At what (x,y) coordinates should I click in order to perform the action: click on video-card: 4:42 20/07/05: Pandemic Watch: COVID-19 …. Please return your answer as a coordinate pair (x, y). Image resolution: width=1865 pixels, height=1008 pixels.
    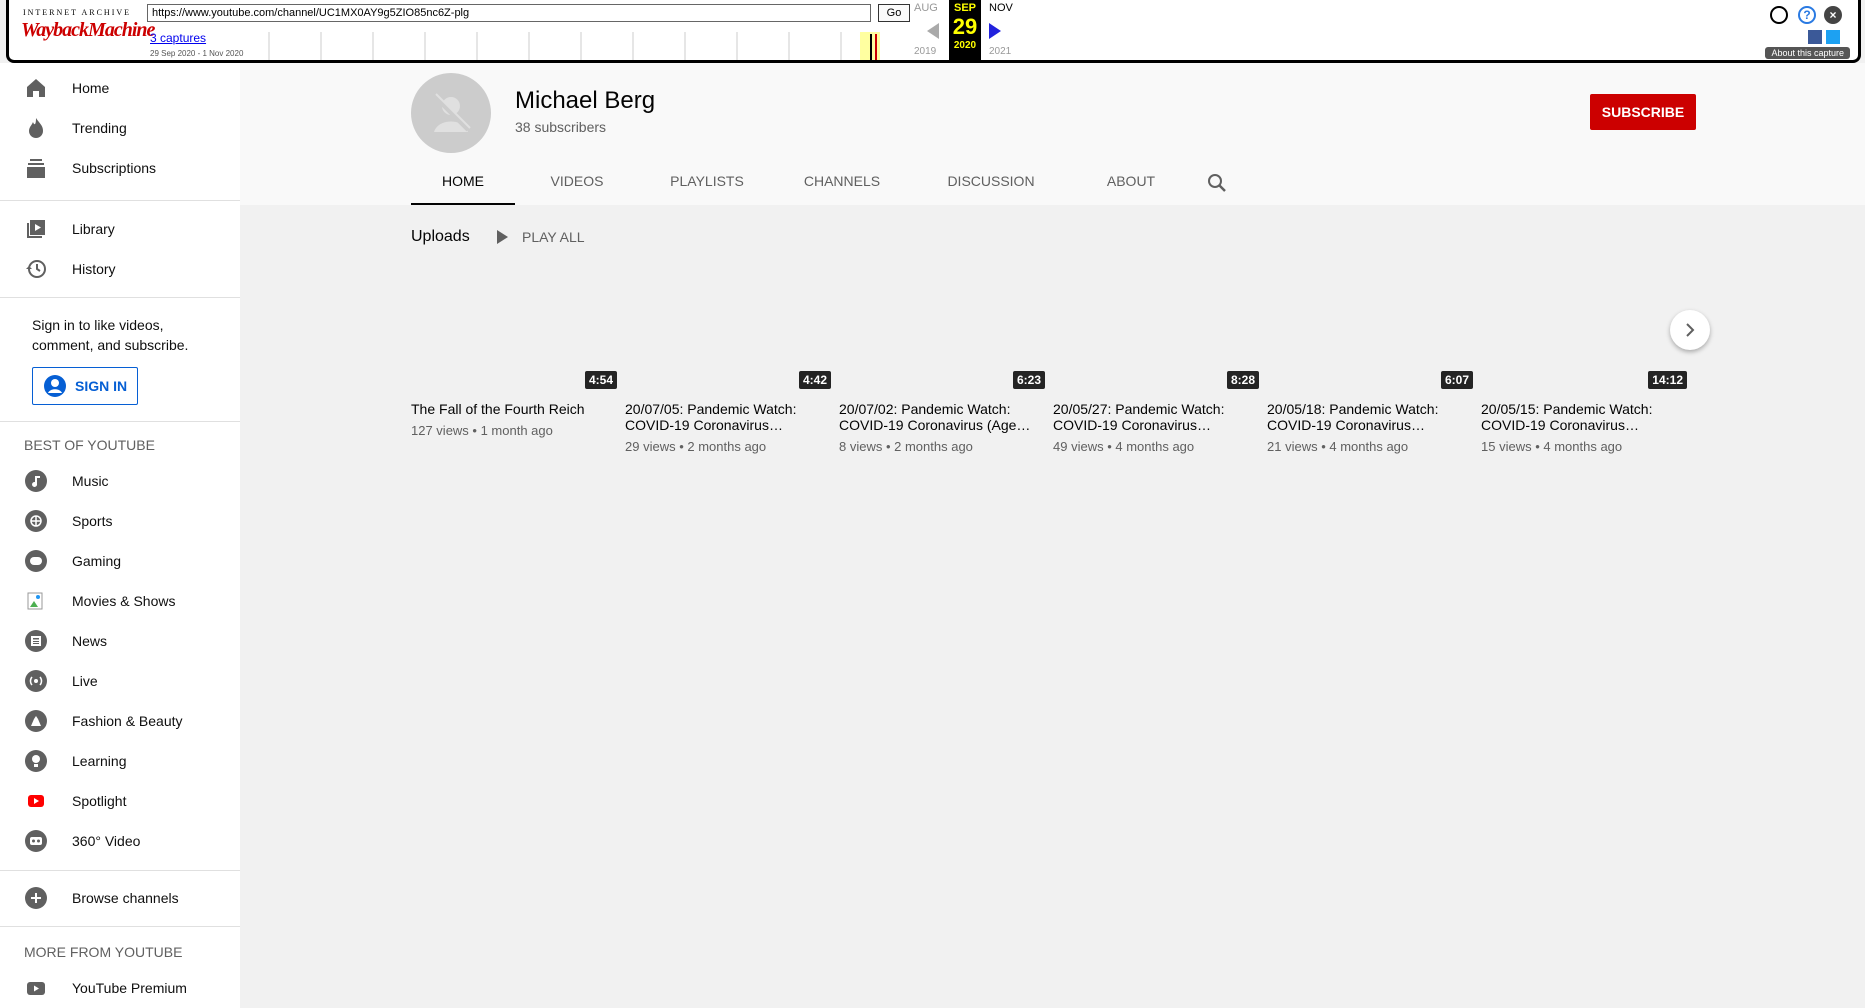
    Looking at the image, I should click on (730, 364).